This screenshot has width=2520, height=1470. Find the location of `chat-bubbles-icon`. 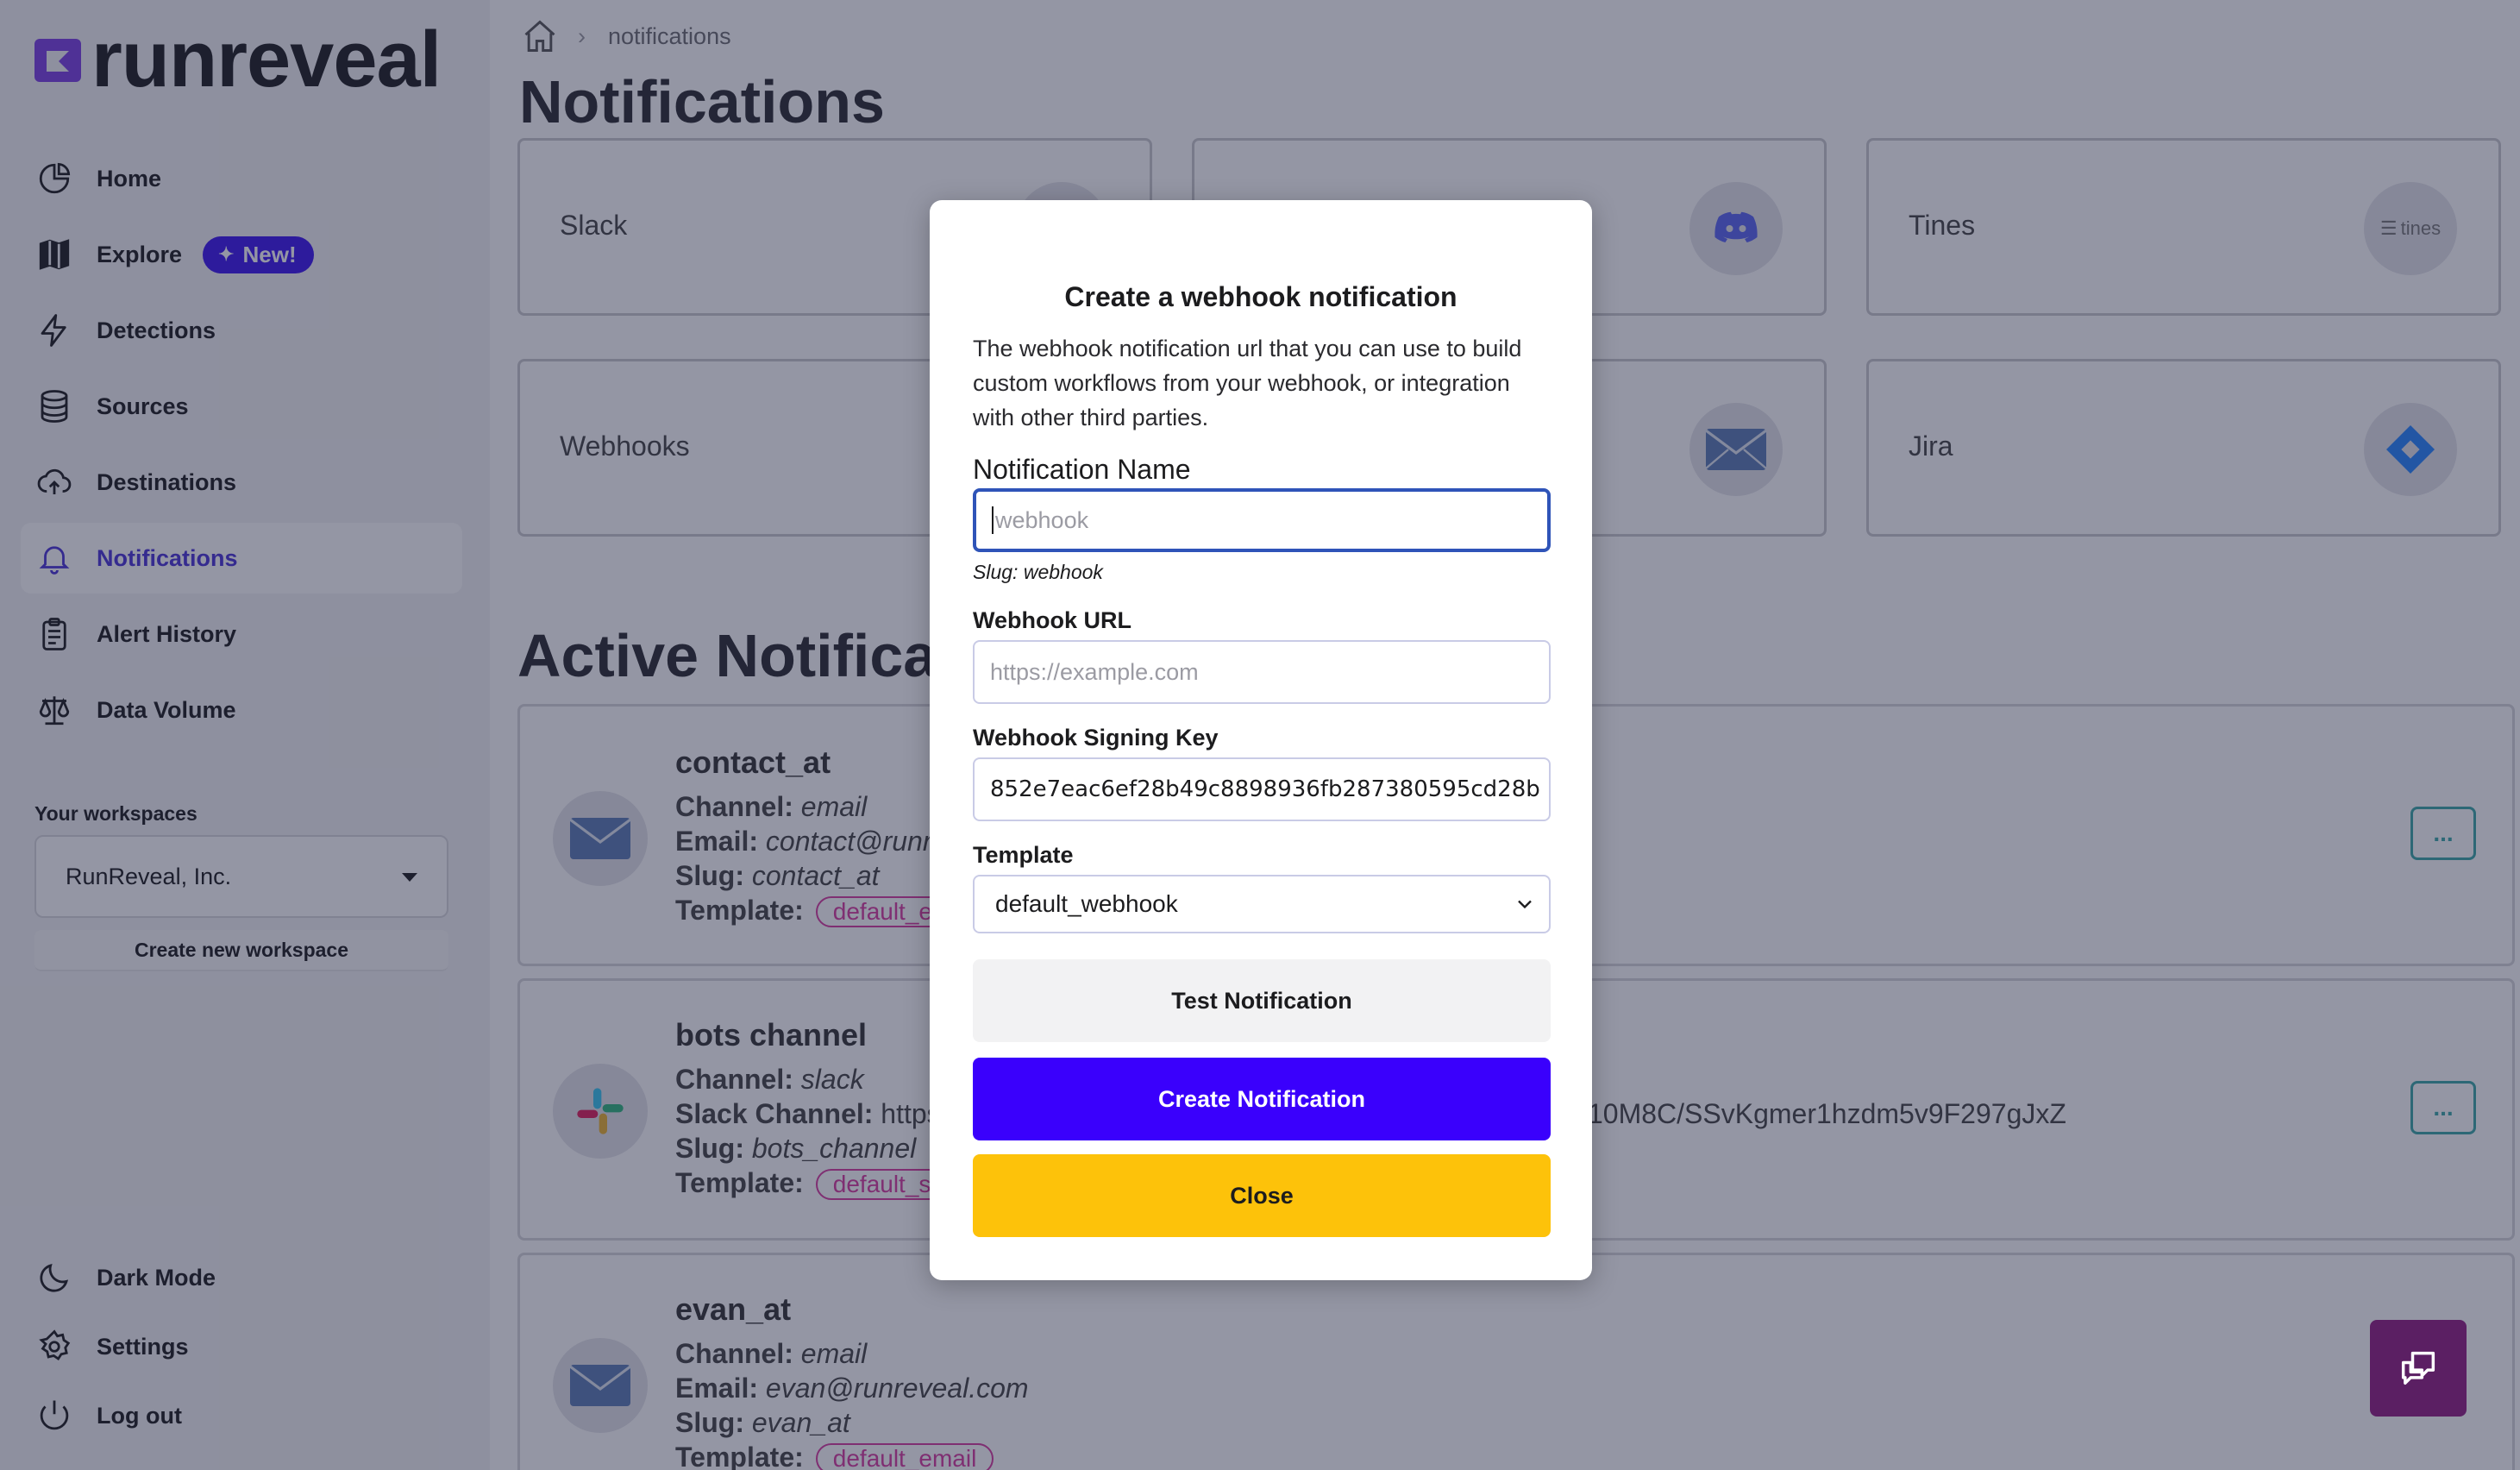

chat-bubbles-icon is located at coordinates (2418, 1368).